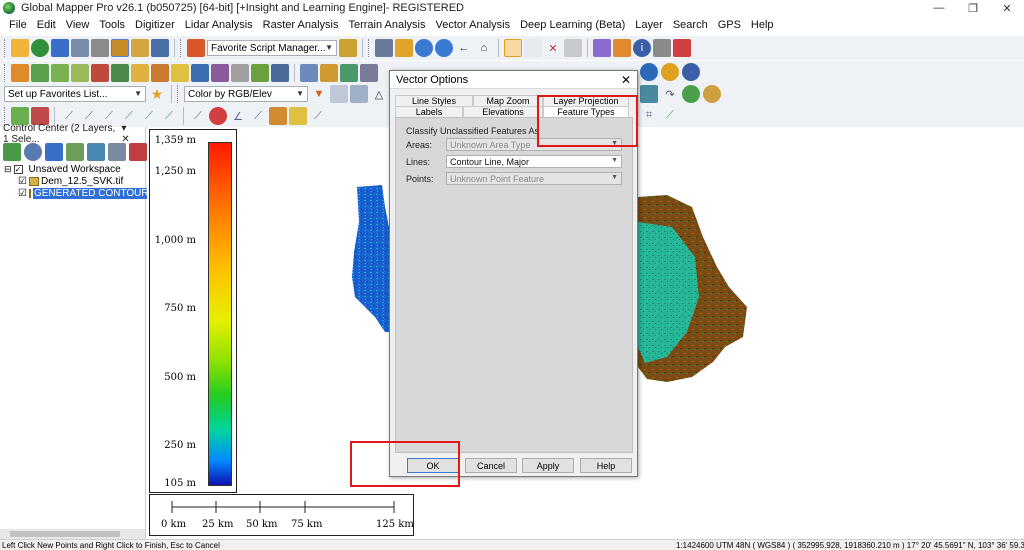 The width and height of the screenshot is (1024, 550). What do you see at coordinates (169, 116) in the screenshot?
I see `line-smooth-icon: ⟋` at bounding box center [169, 116].